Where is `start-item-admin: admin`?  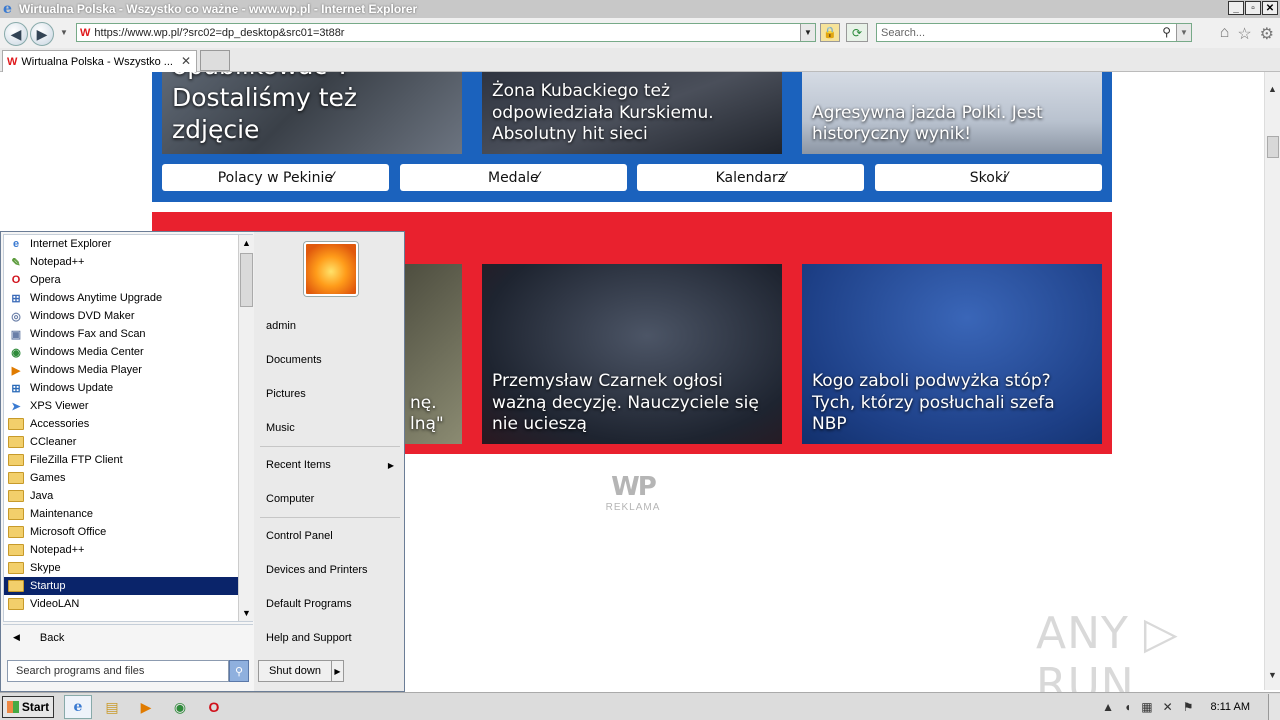
start-item-admin: admin is located at coordinates (281, 326).